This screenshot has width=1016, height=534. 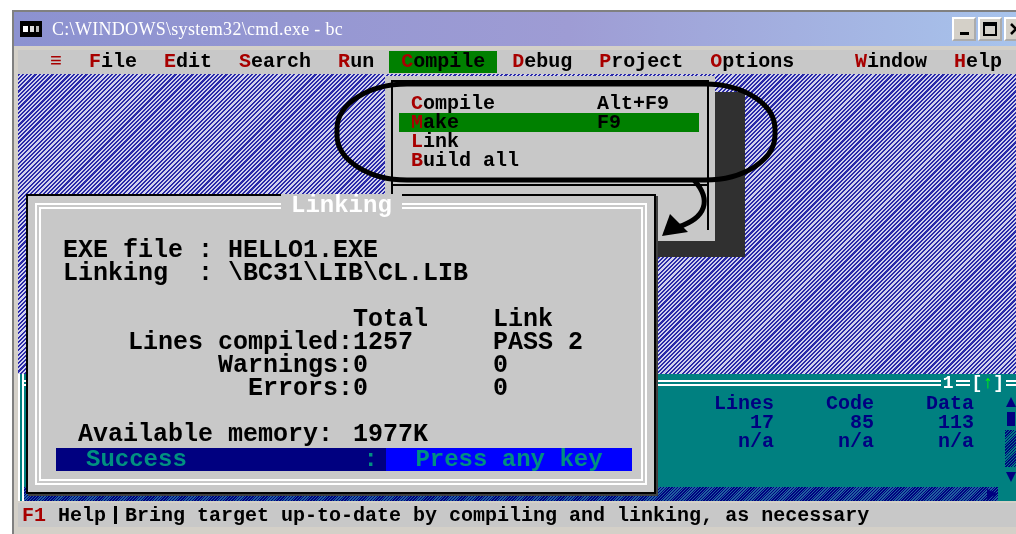 What do you see at coordinates (950, 403) in the screenshot?
I see `column-header: Data` at bounding box center [950, 403].